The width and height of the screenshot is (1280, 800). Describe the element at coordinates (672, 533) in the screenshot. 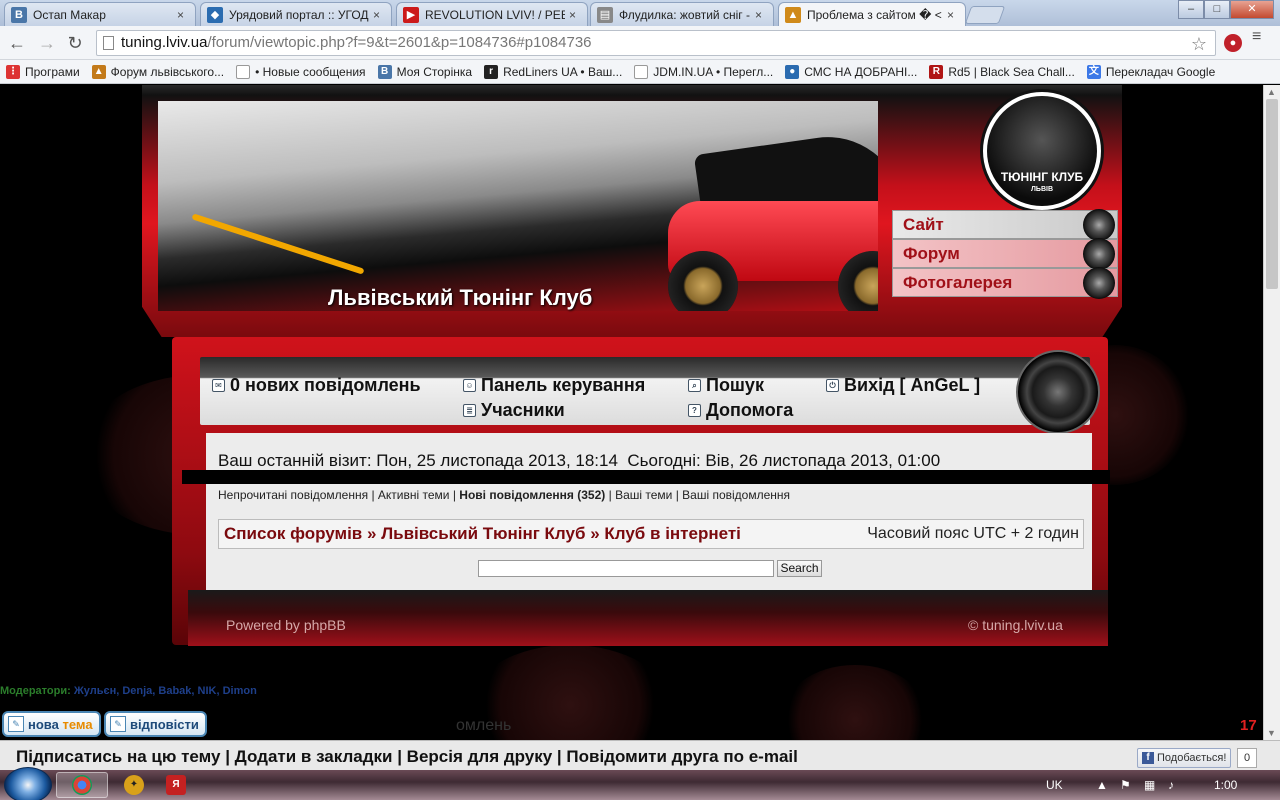

I see `breadcrumb-section-link: Клуб в інтернеті` at that location.